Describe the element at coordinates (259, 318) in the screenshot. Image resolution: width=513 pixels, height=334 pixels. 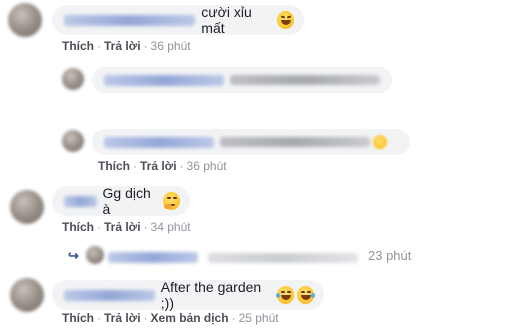
I see `timestamp: 25 phút` at that location.